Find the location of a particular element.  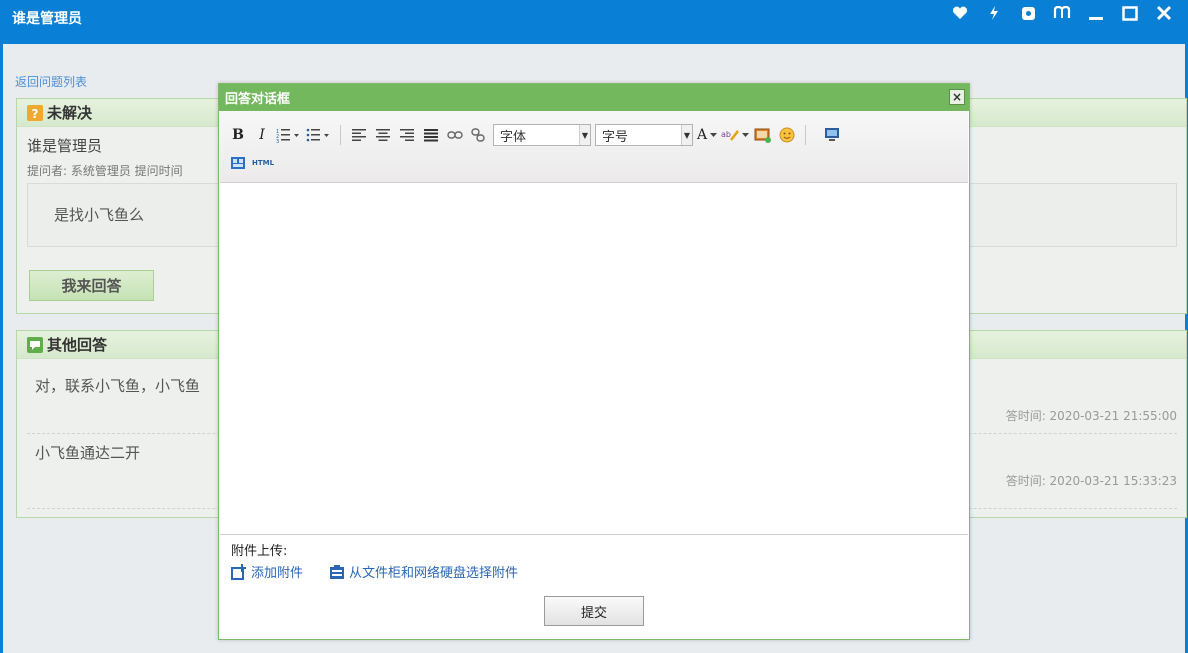

align-left-icon is located at coordinates (359, 135).